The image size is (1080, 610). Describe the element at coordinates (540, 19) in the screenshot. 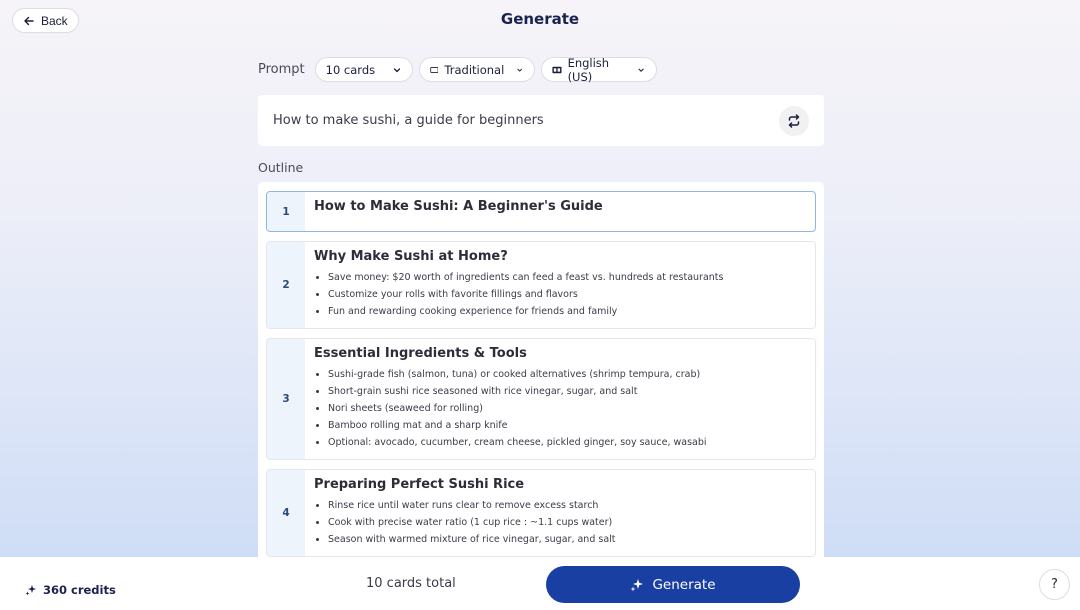

I see `page-title: Generate` at that location.